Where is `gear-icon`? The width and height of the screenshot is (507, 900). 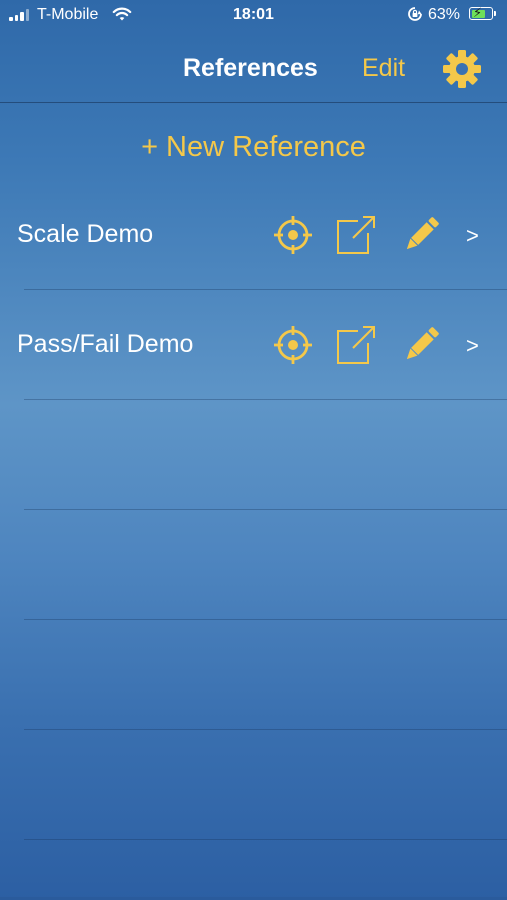 gear-icon is located at coordinates (462, 69).